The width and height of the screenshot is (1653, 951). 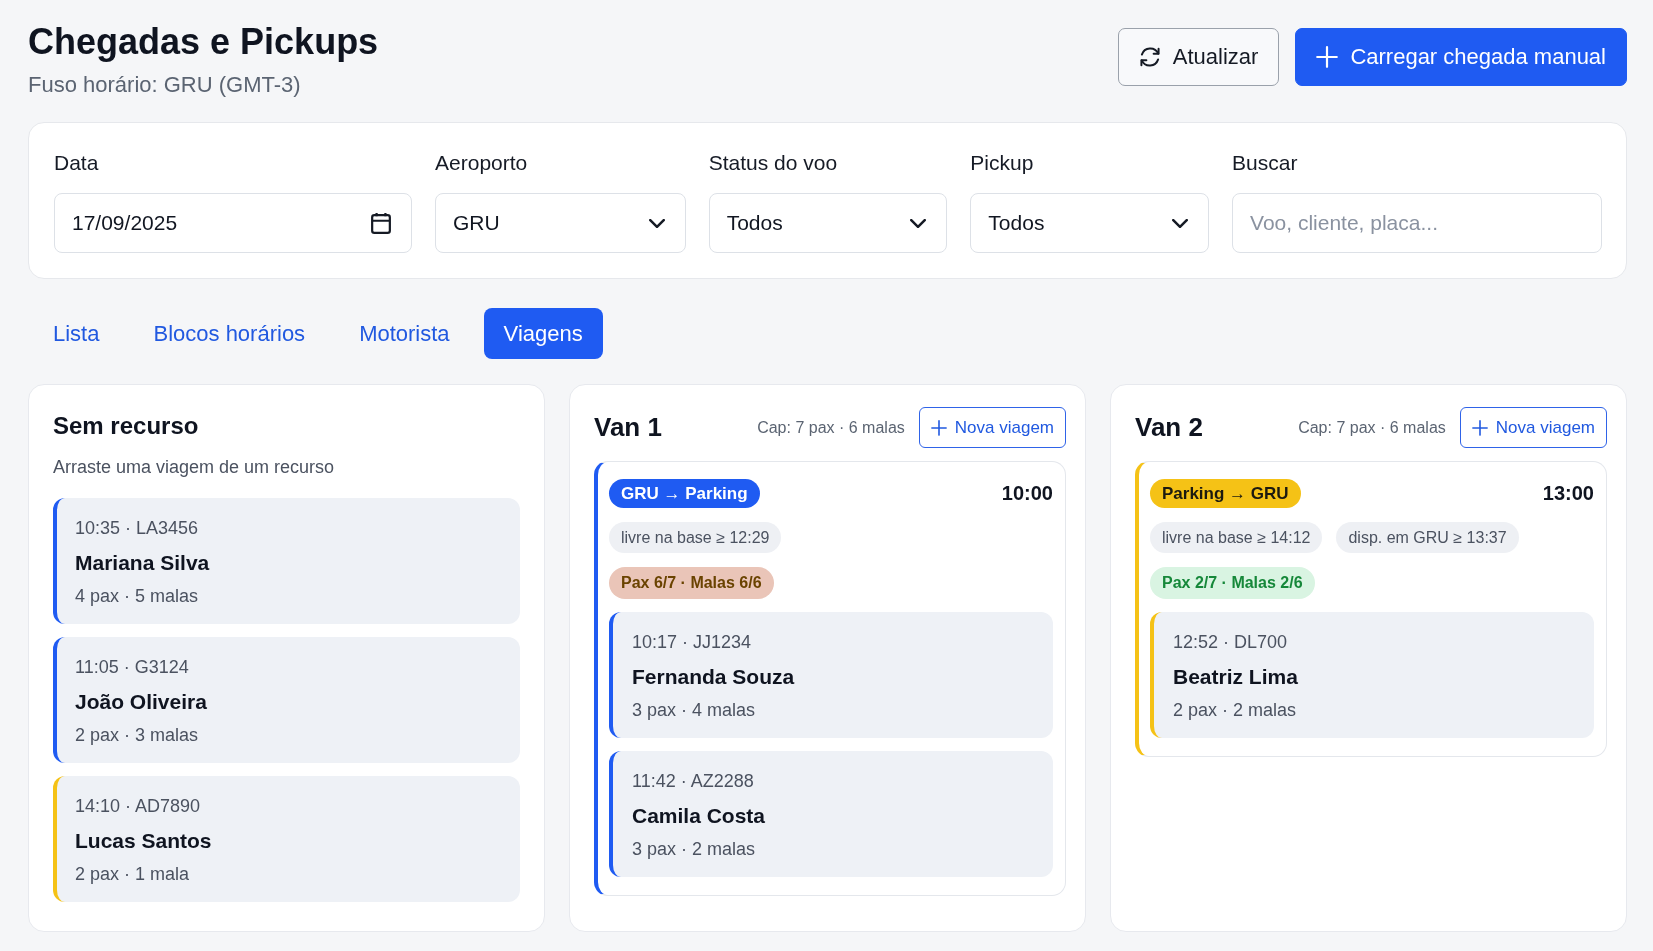 I want to click on view-tab: Viagens, so click(x=543, y=333).